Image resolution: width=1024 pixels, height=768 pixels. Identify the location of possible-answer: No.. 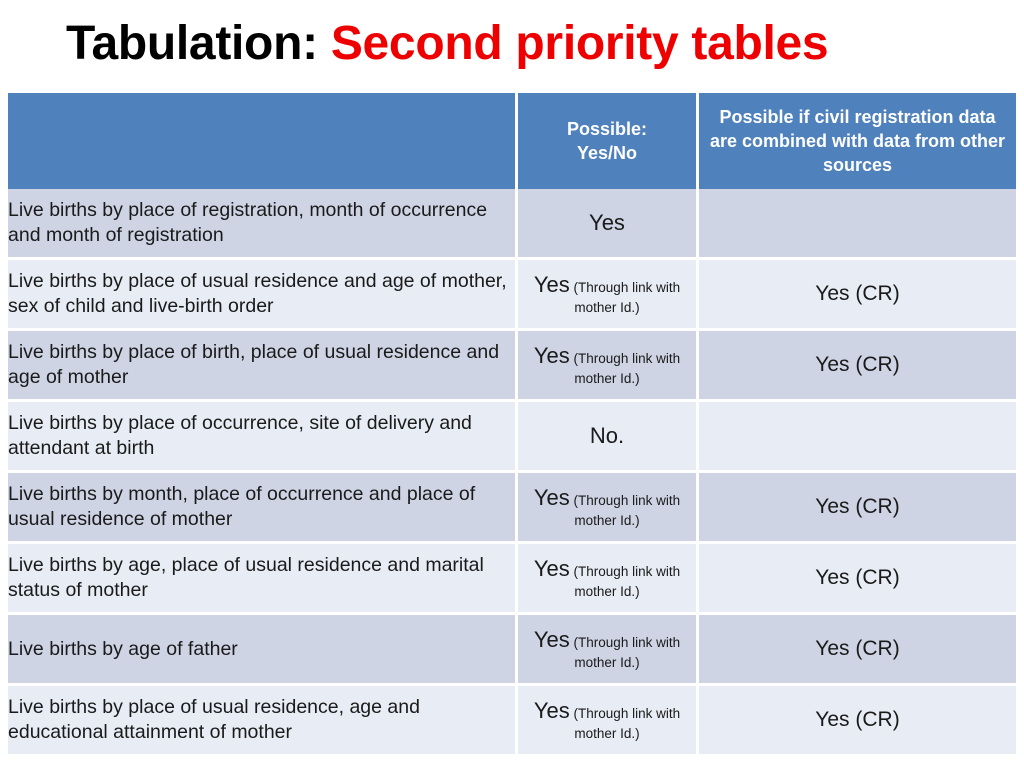
(607, 435).